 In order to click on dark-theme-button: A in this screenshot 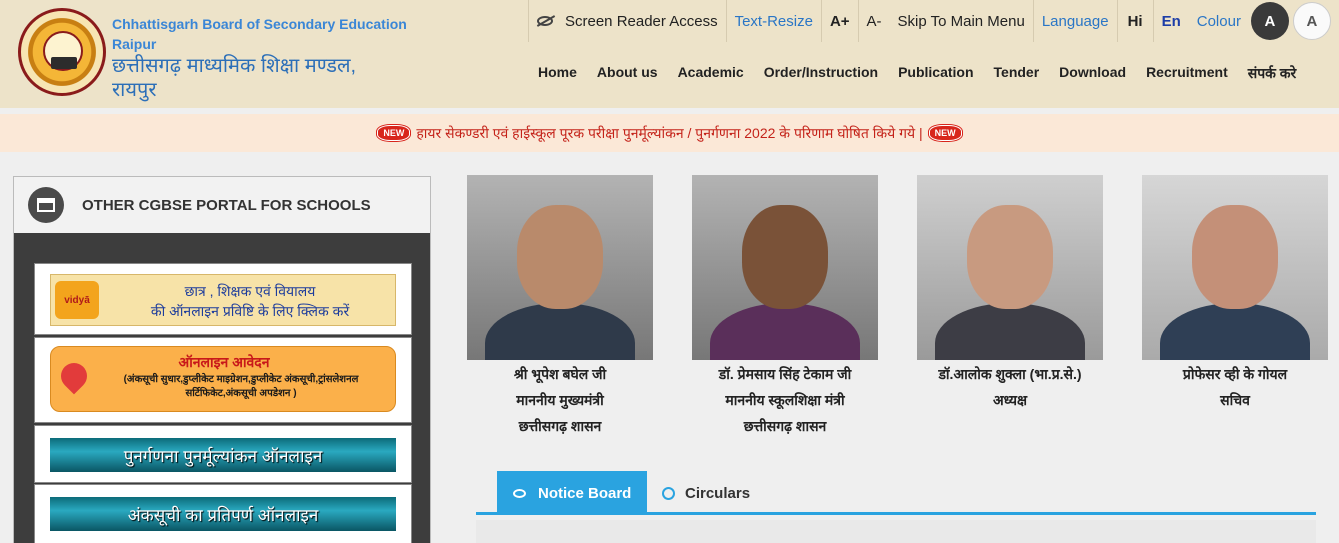, I will do `click(1269, 21)`.